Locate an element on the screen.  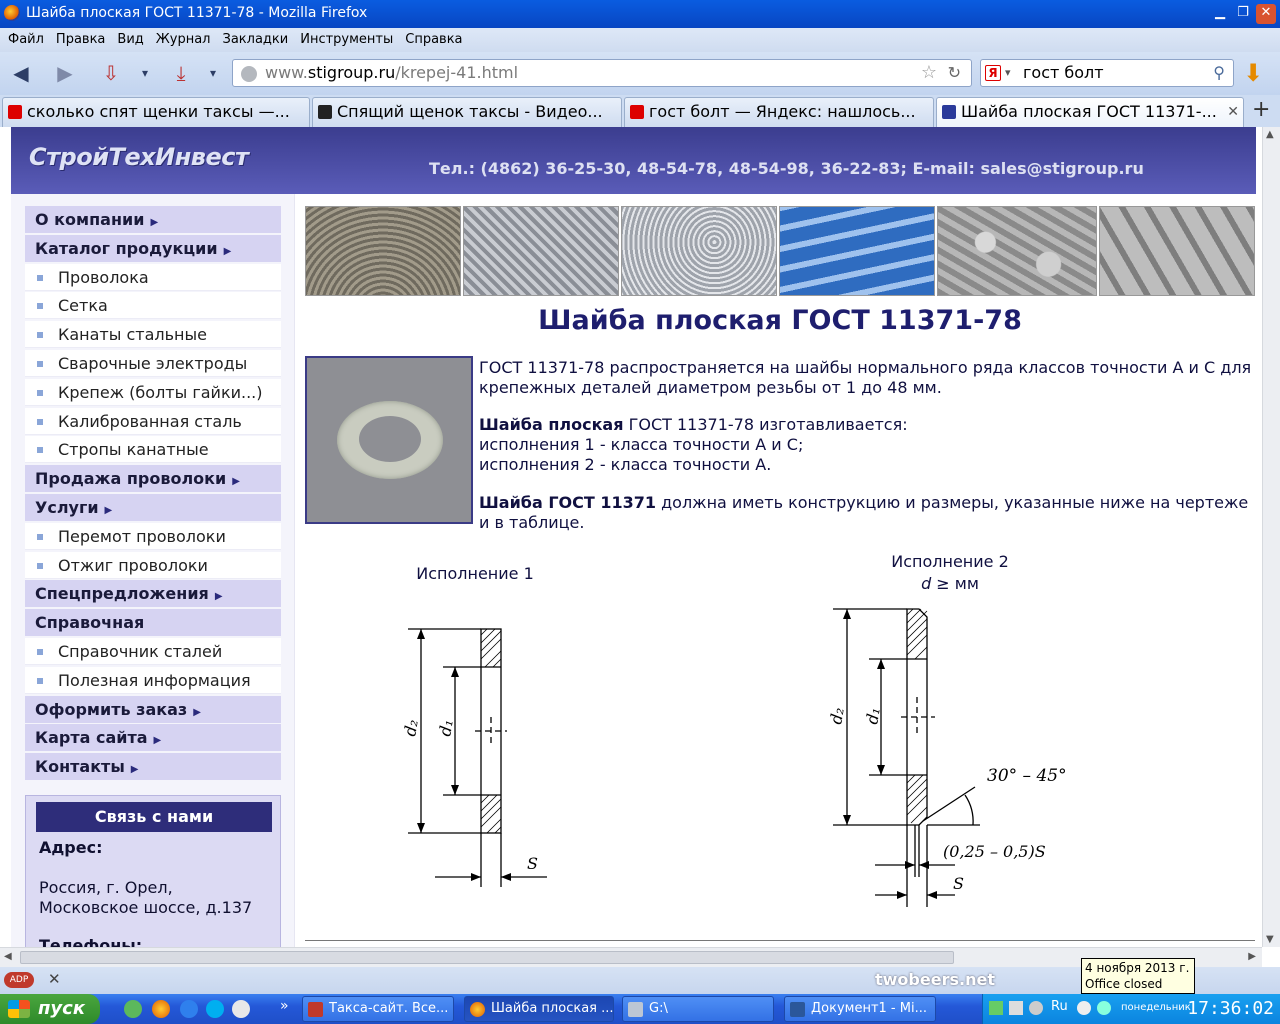
sidebar-item-19: Карта сайта ▶ is located at coordinates (153, 738).